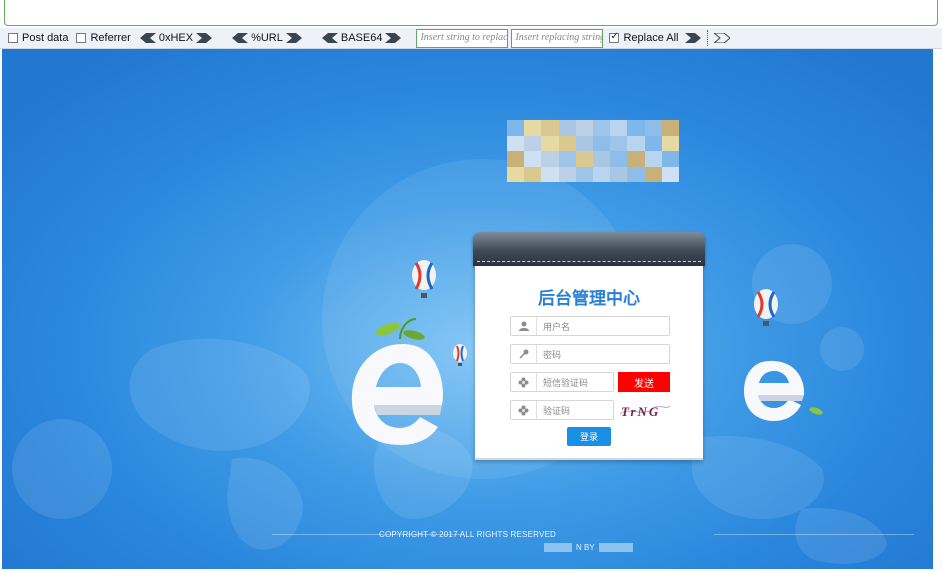 Image resolution: width=942 pixels, height=571 pixels. I want to click on post-data-label: Post data, so click(45, 38).